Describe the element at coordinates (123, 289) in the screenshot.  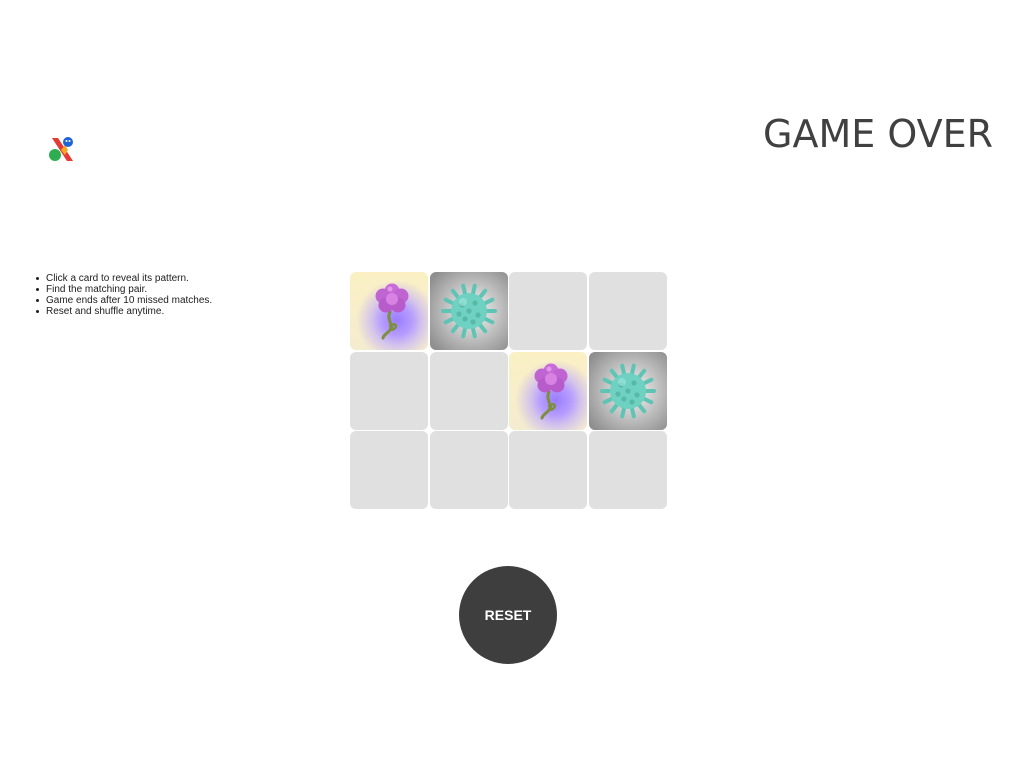
I see `instruction-item: Find the matching pair.` at that location.